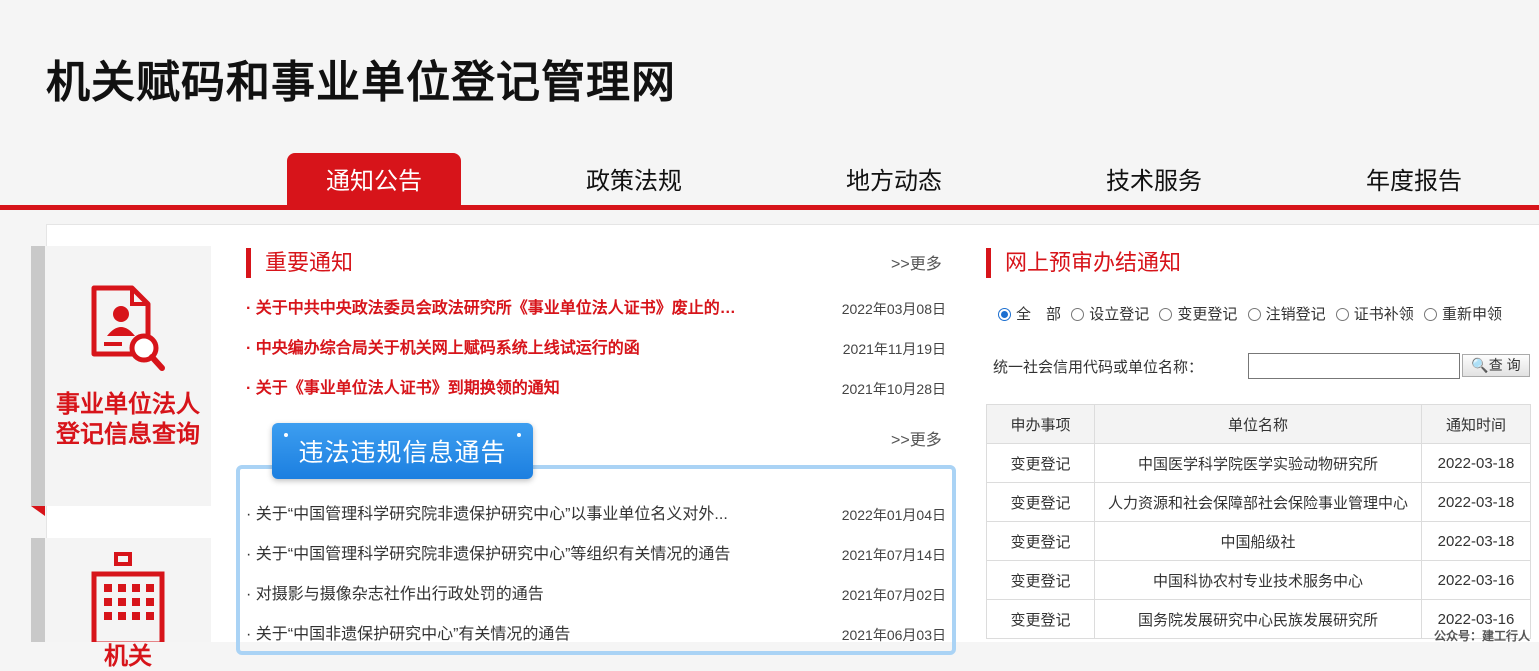  I want to click on card-label-line1: 事业单位法人, so click(128, 404).